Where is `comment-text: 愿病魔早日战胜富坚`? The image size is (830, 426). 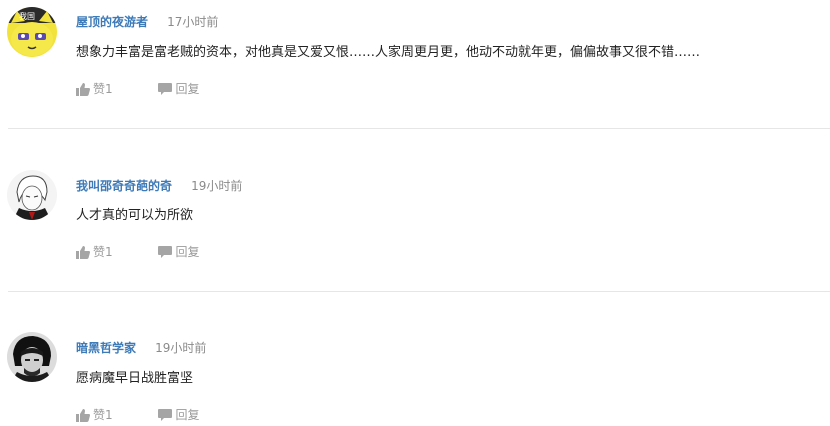 comment-text: 愿病魔早日战胜富坚 is located at coordinates (135, 378).